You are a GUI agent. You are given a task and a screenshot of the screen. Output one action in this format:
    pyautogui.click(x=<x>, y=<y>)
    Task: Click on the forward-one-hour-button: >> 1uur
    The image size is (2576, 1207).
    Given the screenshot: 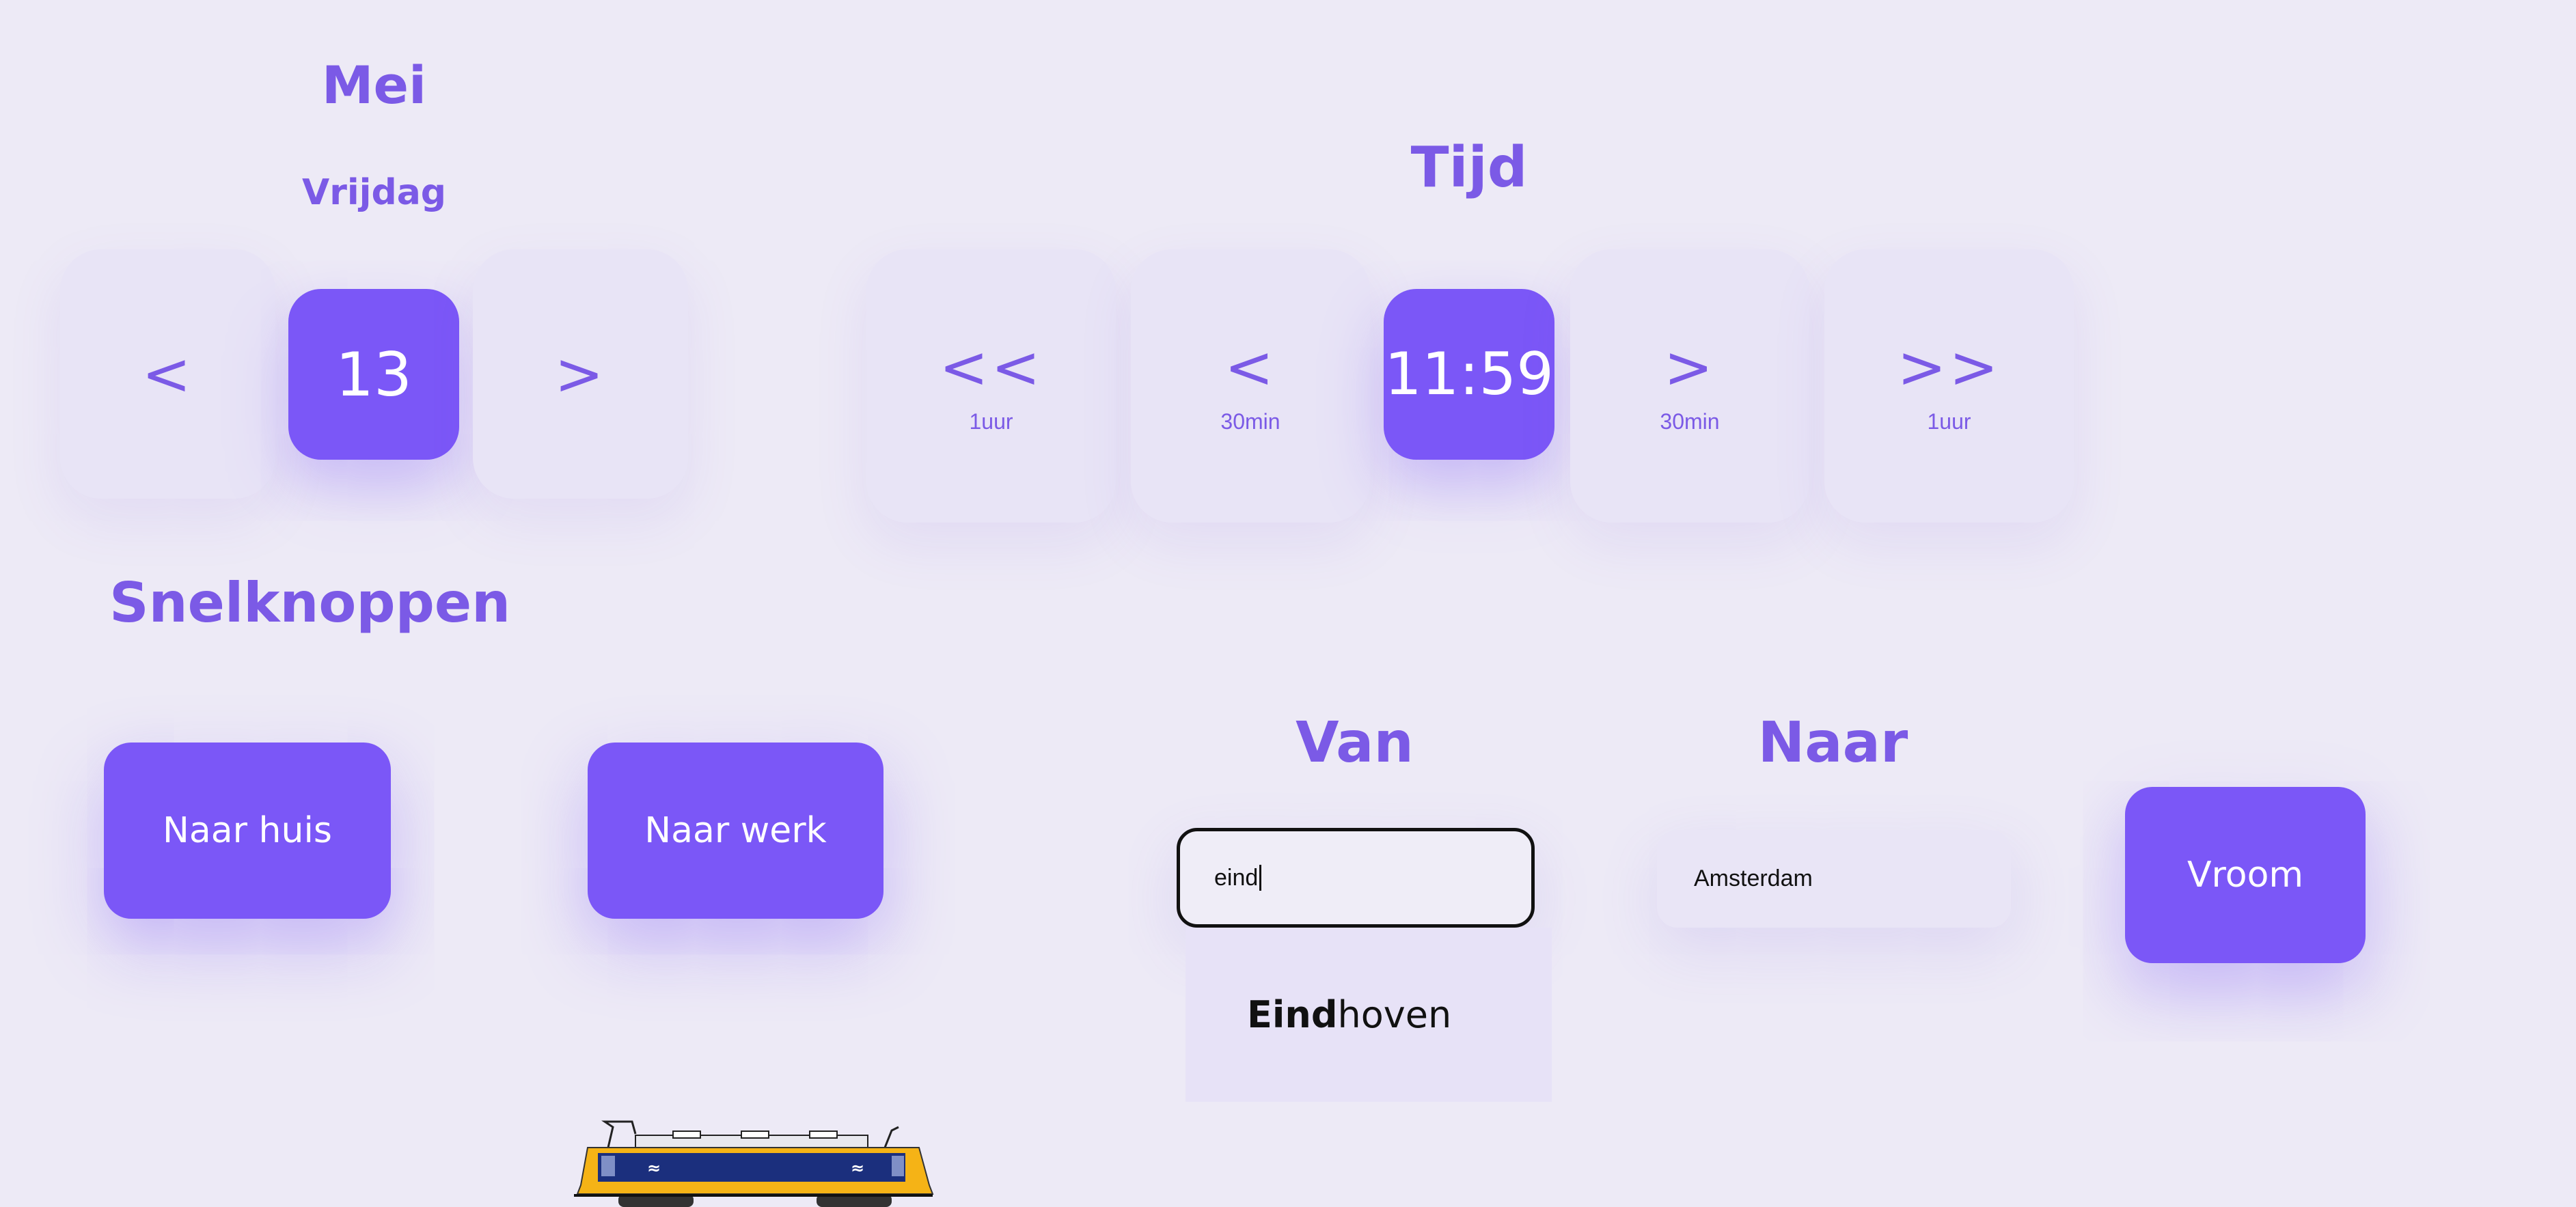 What is the action you would take?
    pyautogui.click(x=1949, y=386)
    